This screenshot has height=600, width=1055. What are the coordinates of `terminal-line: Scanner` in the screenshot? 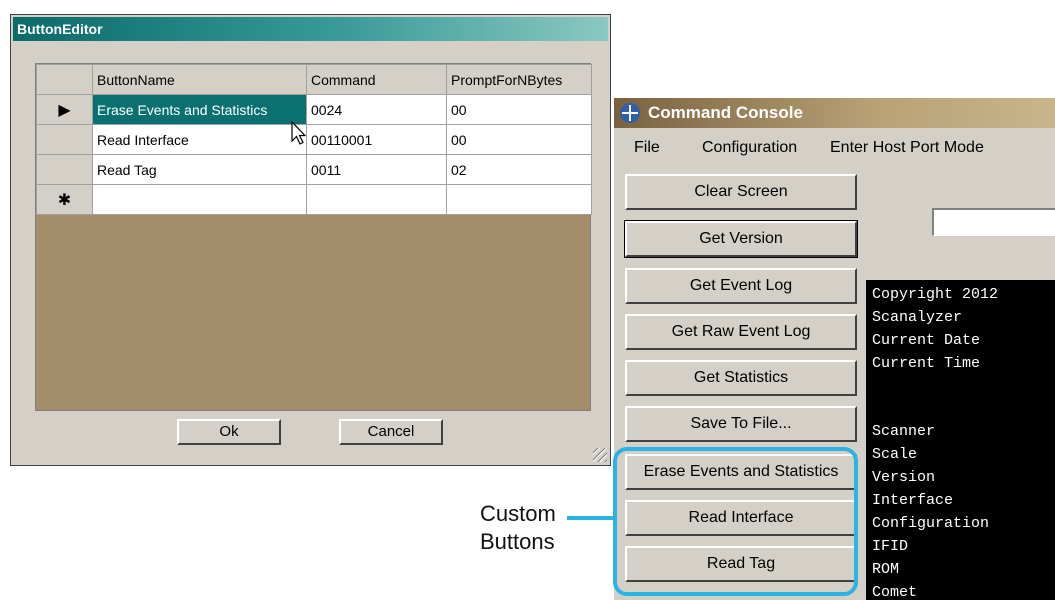 It's located at (904, 431).